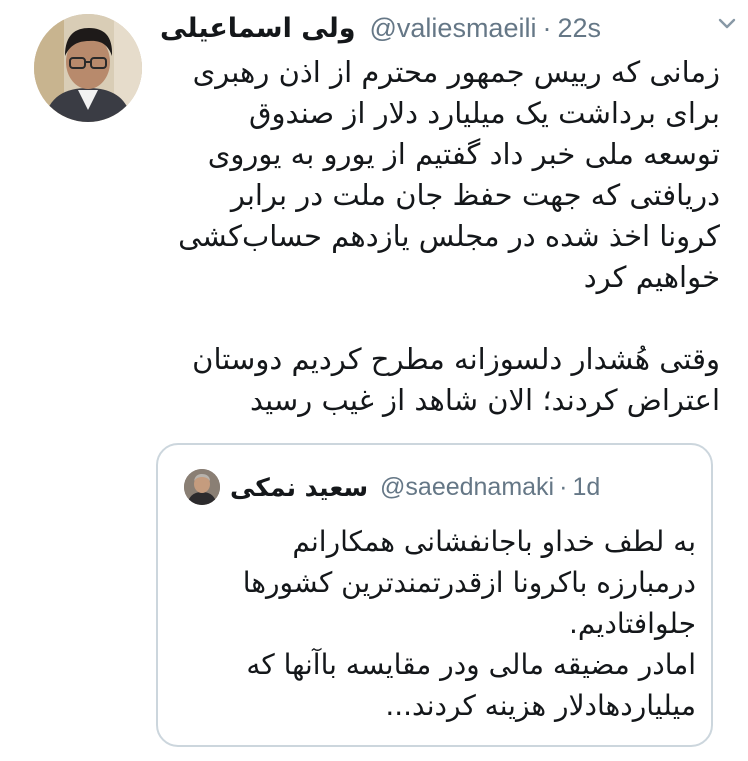  What do you see at coordinates (471, 664) in the screenshot?
I see `quoted-text-line: امادر مضیقه مالی ودر مقایسه باآنها که` at bounding box center [471, 664].